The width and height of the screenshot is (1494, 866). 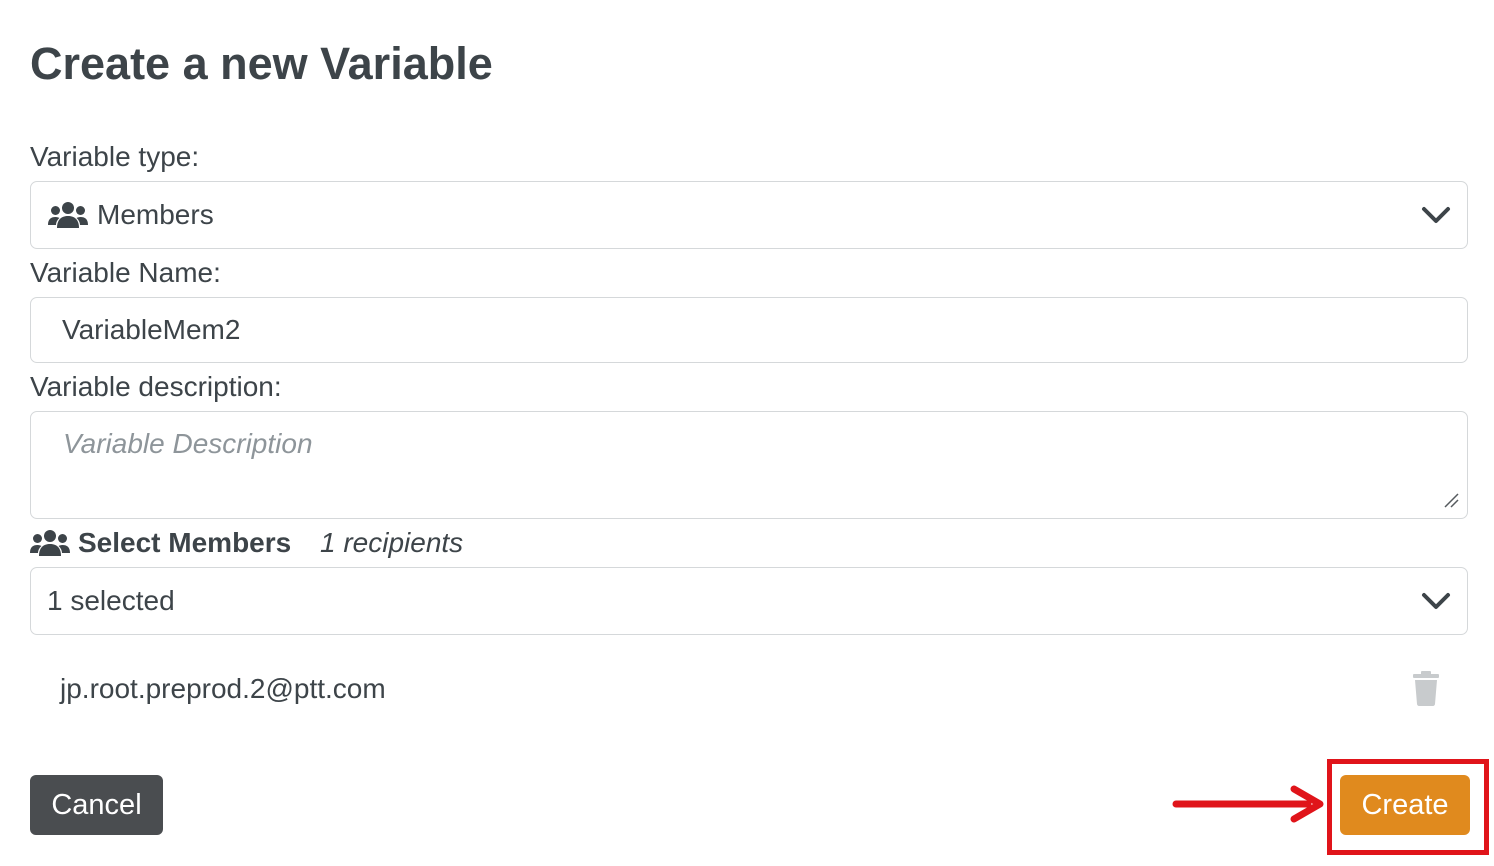 What do you see at coordinates (749, 215) in the screenshot?
I see `variable-type-select: Members` at bounding box center [749, 215].